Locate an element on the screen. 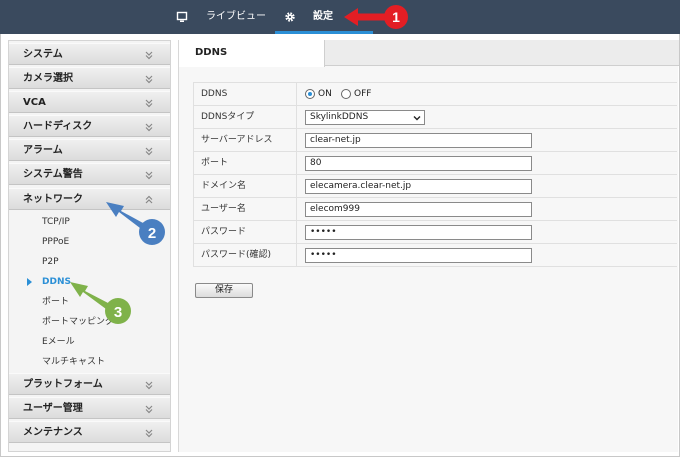 This screenshot has width=680, height=457. callout-badge-3: 3 is located at coordinates (118, 311).